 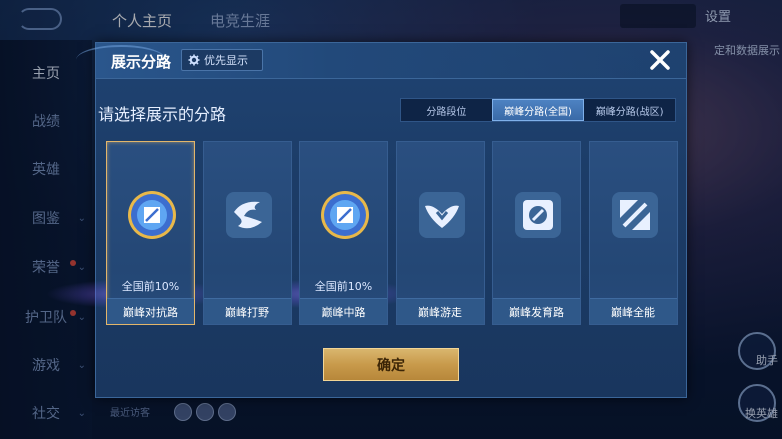 I want to click on lane-card-jungle: 巅峰打野, so click(x=247, y=233).